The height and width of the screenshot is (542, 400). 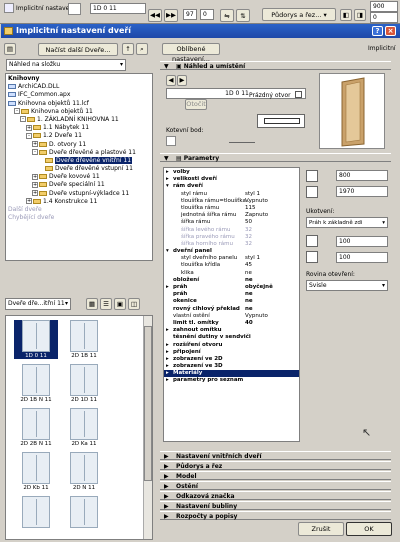 I want to click on tree-item: - 1. ZÁKLADNÍ KNIHOVNA 11, so click(x=79, y=120).